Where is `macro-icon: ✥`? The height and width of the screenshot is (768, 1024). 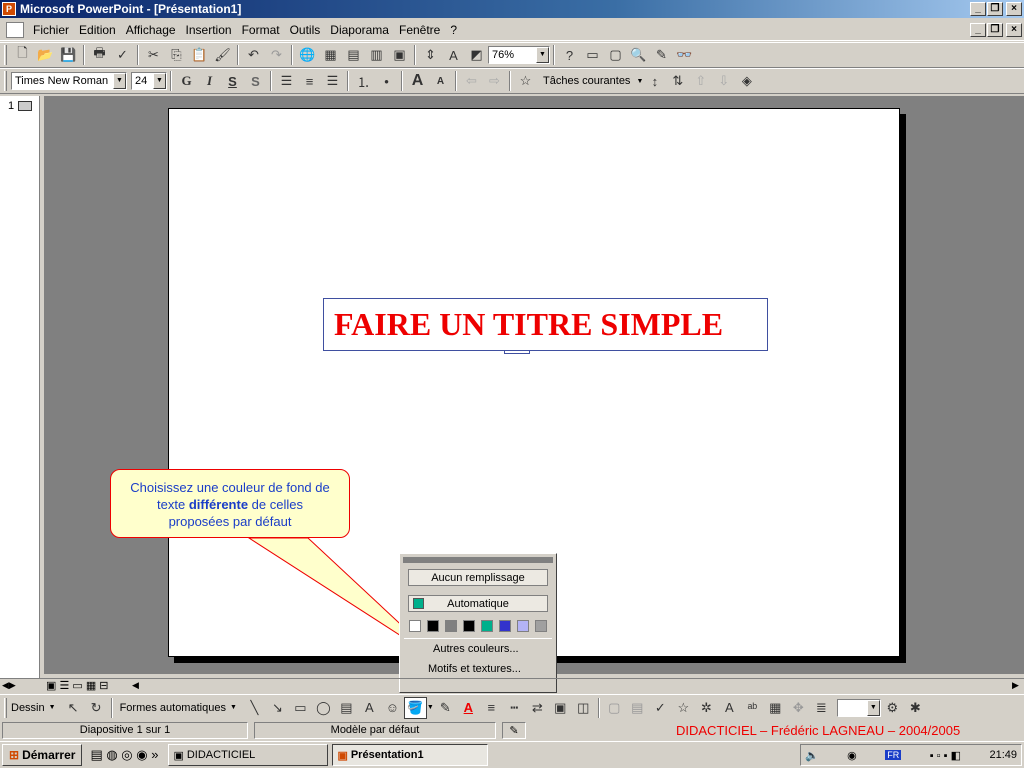 macro-icon: ✥ is located at coordinates (798, 708).